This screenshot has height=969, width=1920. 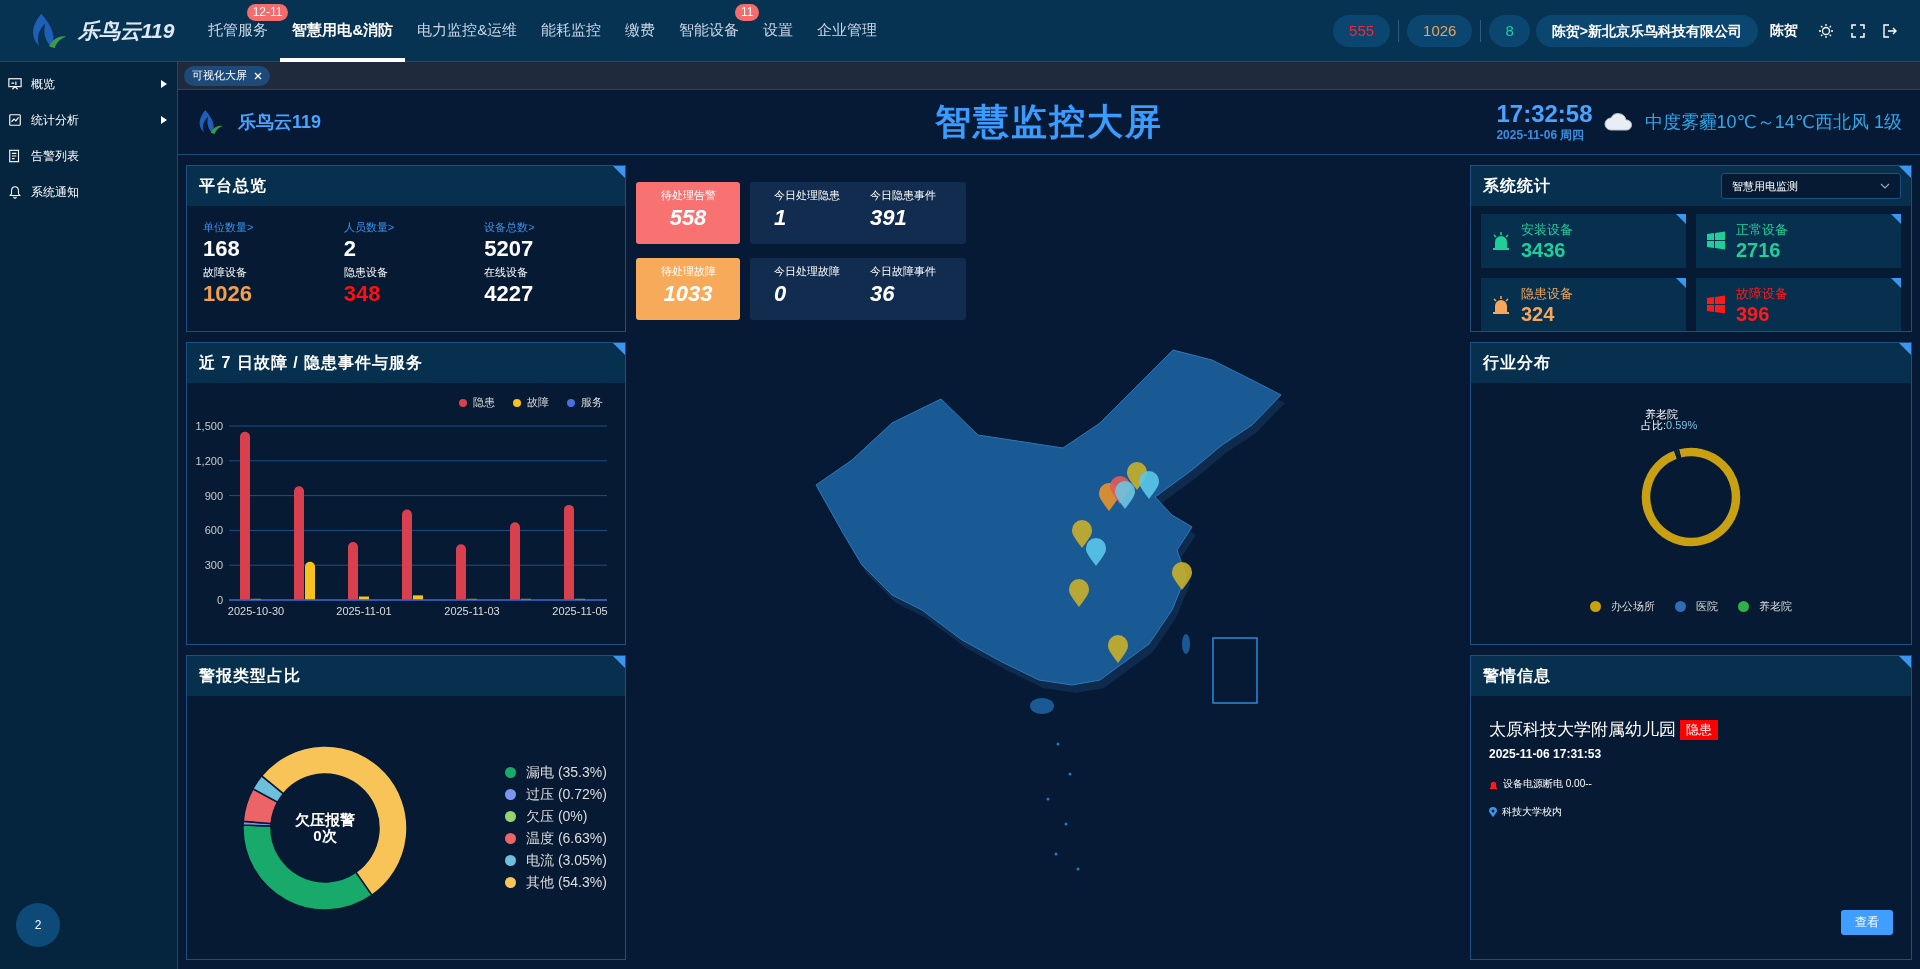 What do you see at coordinates (1682, 425) in the screenshot?
I see `annotation-value: 0.59%` at bounding box center [1682, 425].